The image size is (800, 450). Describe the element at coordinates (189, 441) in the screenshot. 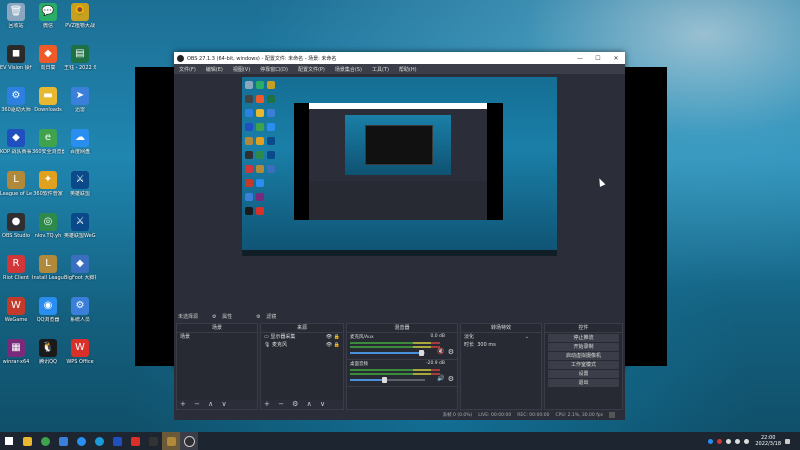

I see `obs-taskbar-icon` at that location.